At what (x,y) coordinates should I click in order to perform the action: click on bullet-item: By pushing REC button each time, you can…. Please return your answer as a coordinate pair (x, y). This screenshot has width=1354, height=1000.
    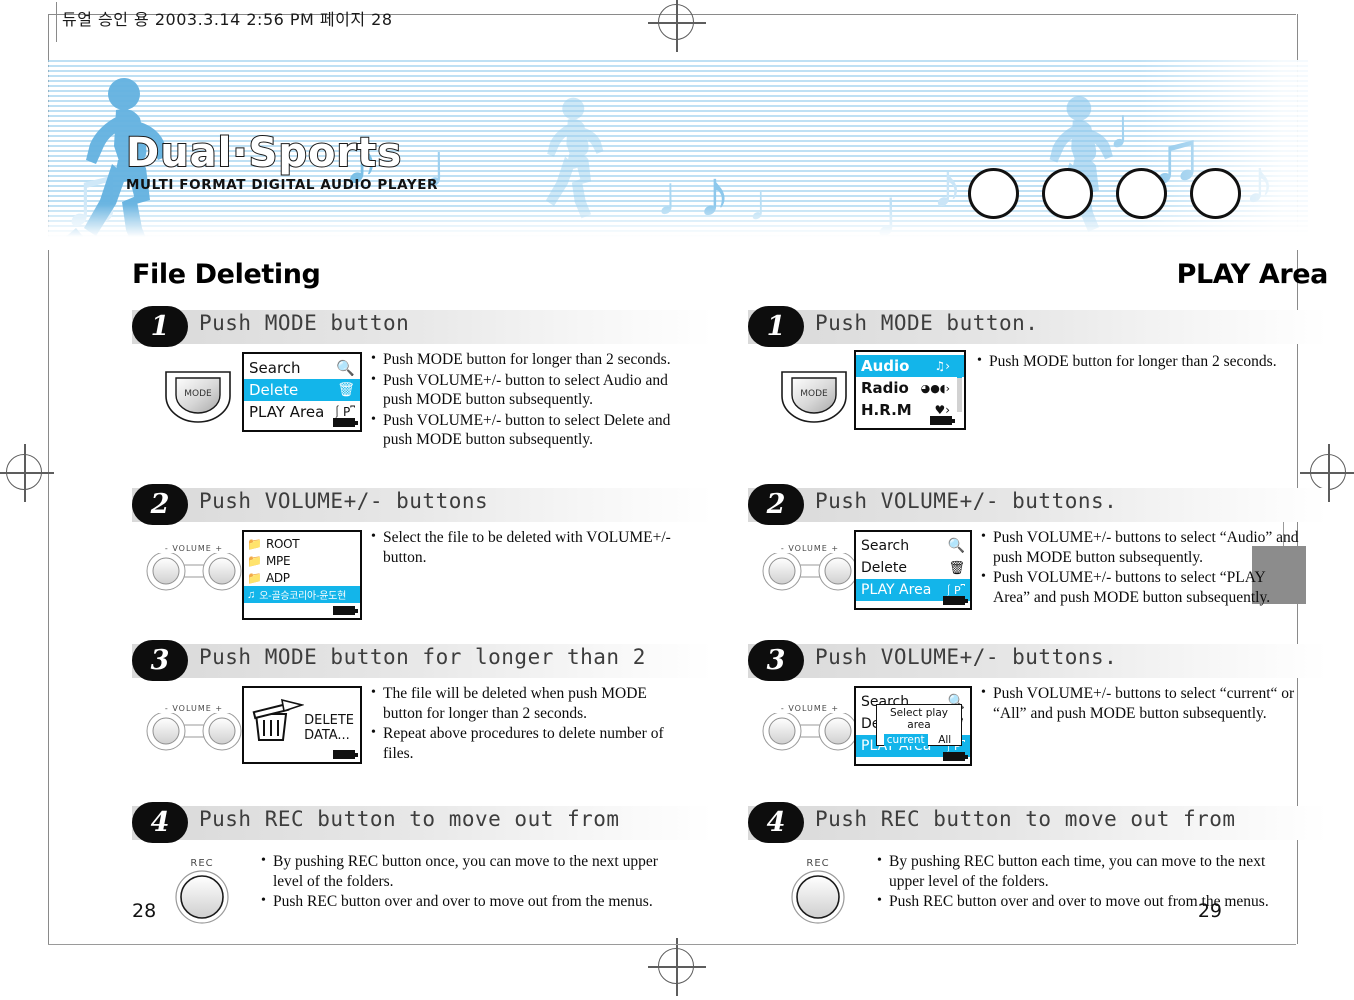
    Looking at the image, I should click on (1082, 871).